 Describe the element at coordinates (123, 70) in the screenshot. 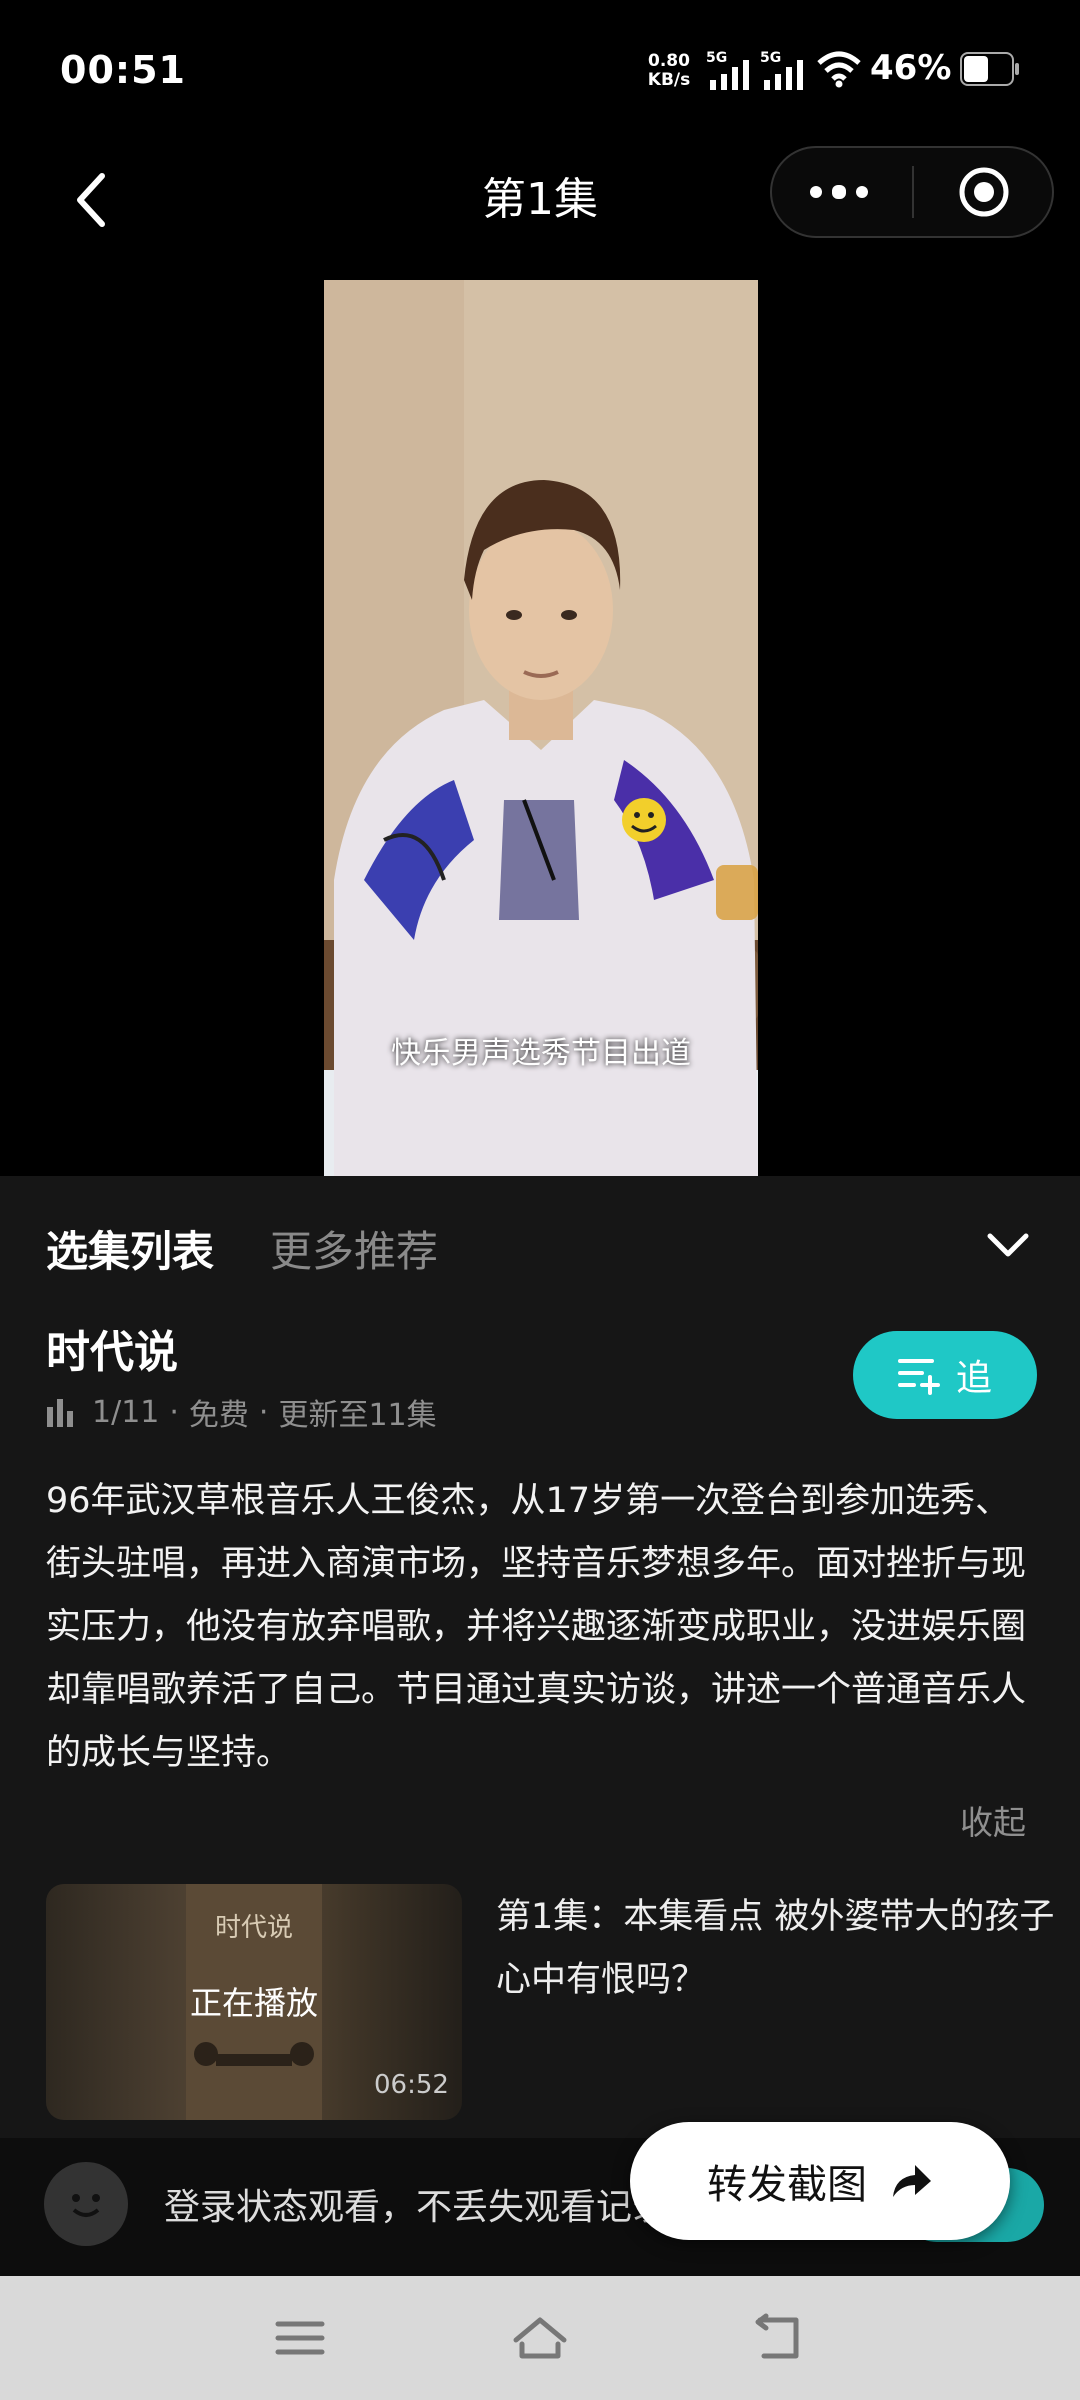

I see `status-time: 00:51` at that location.